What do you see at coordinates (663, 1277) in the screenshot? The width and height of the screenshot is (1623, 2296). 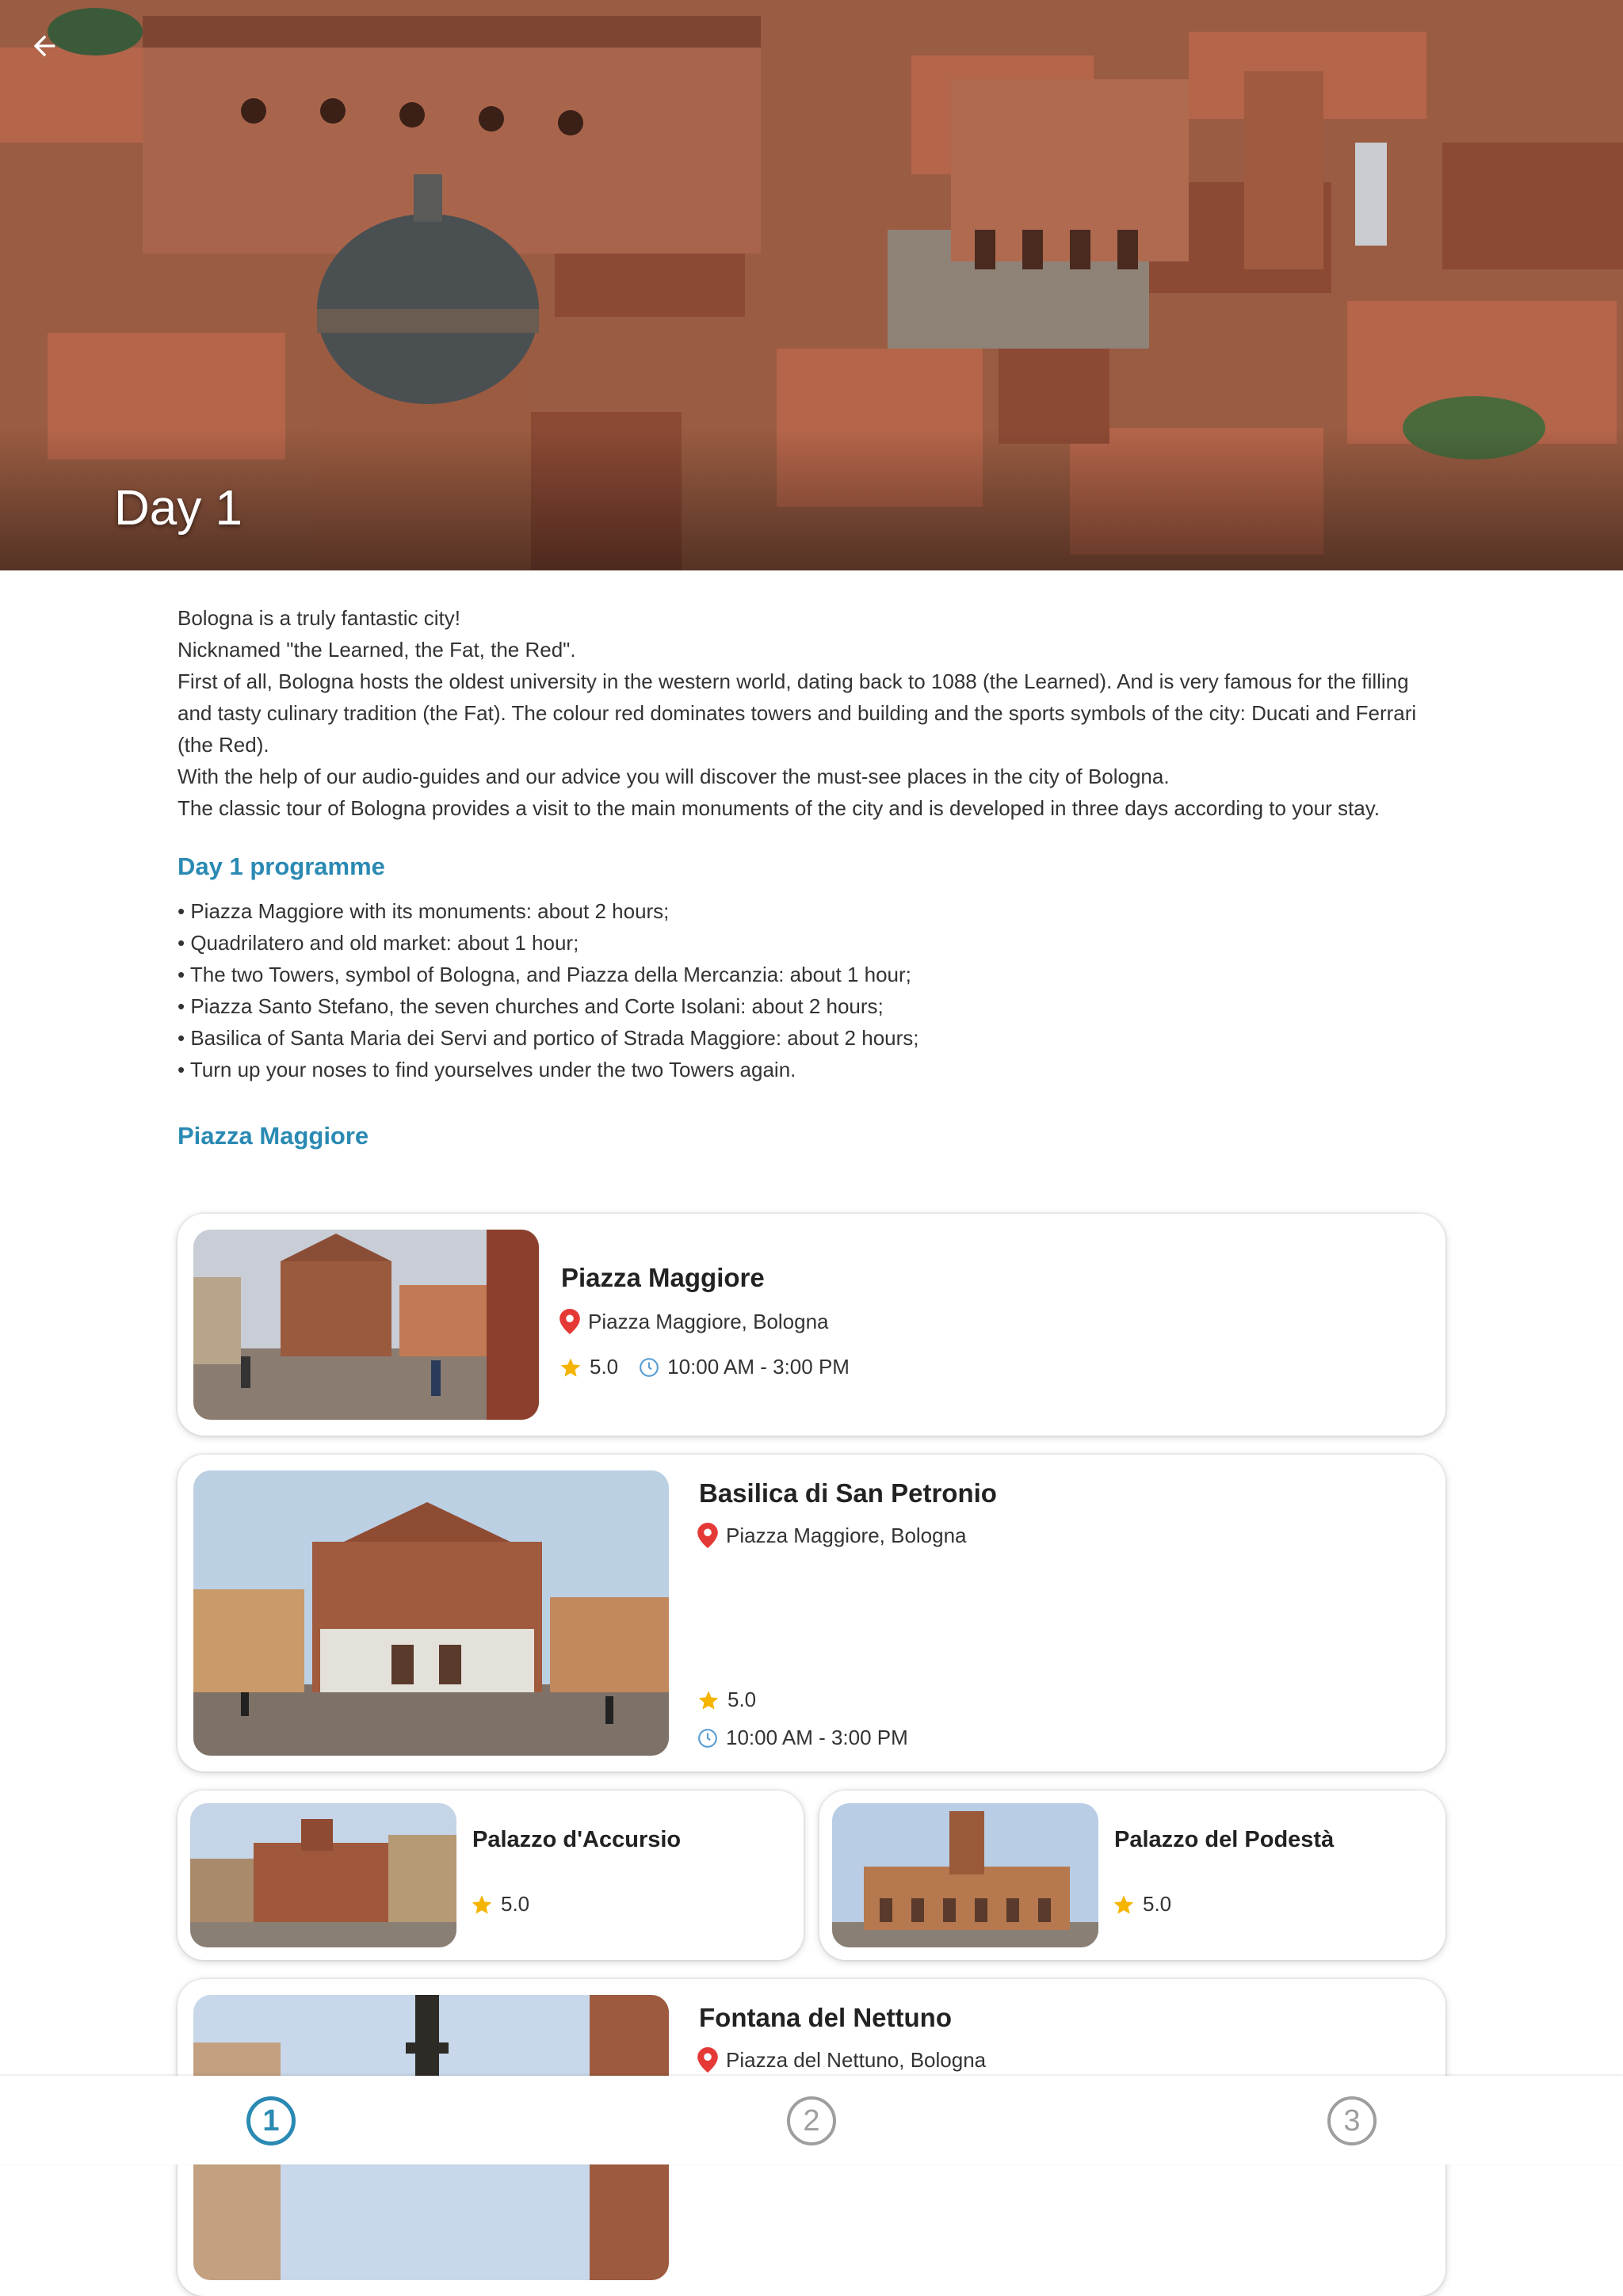 I see `place-name: Piazza Maggiore` at bounding box center [663, 1277].